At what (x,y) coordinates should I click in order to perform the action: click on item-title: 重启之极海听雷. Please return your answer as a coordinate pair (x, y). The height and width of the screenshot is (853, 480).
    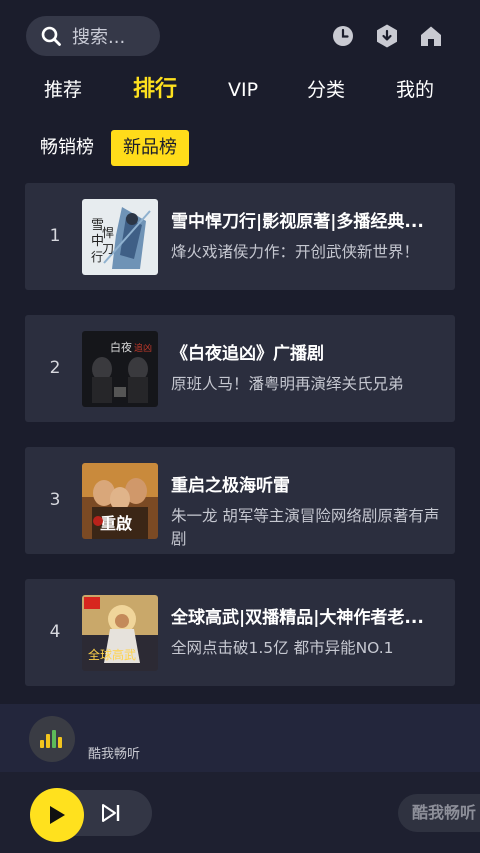
    Looking at the image, I should click on (230, 486).